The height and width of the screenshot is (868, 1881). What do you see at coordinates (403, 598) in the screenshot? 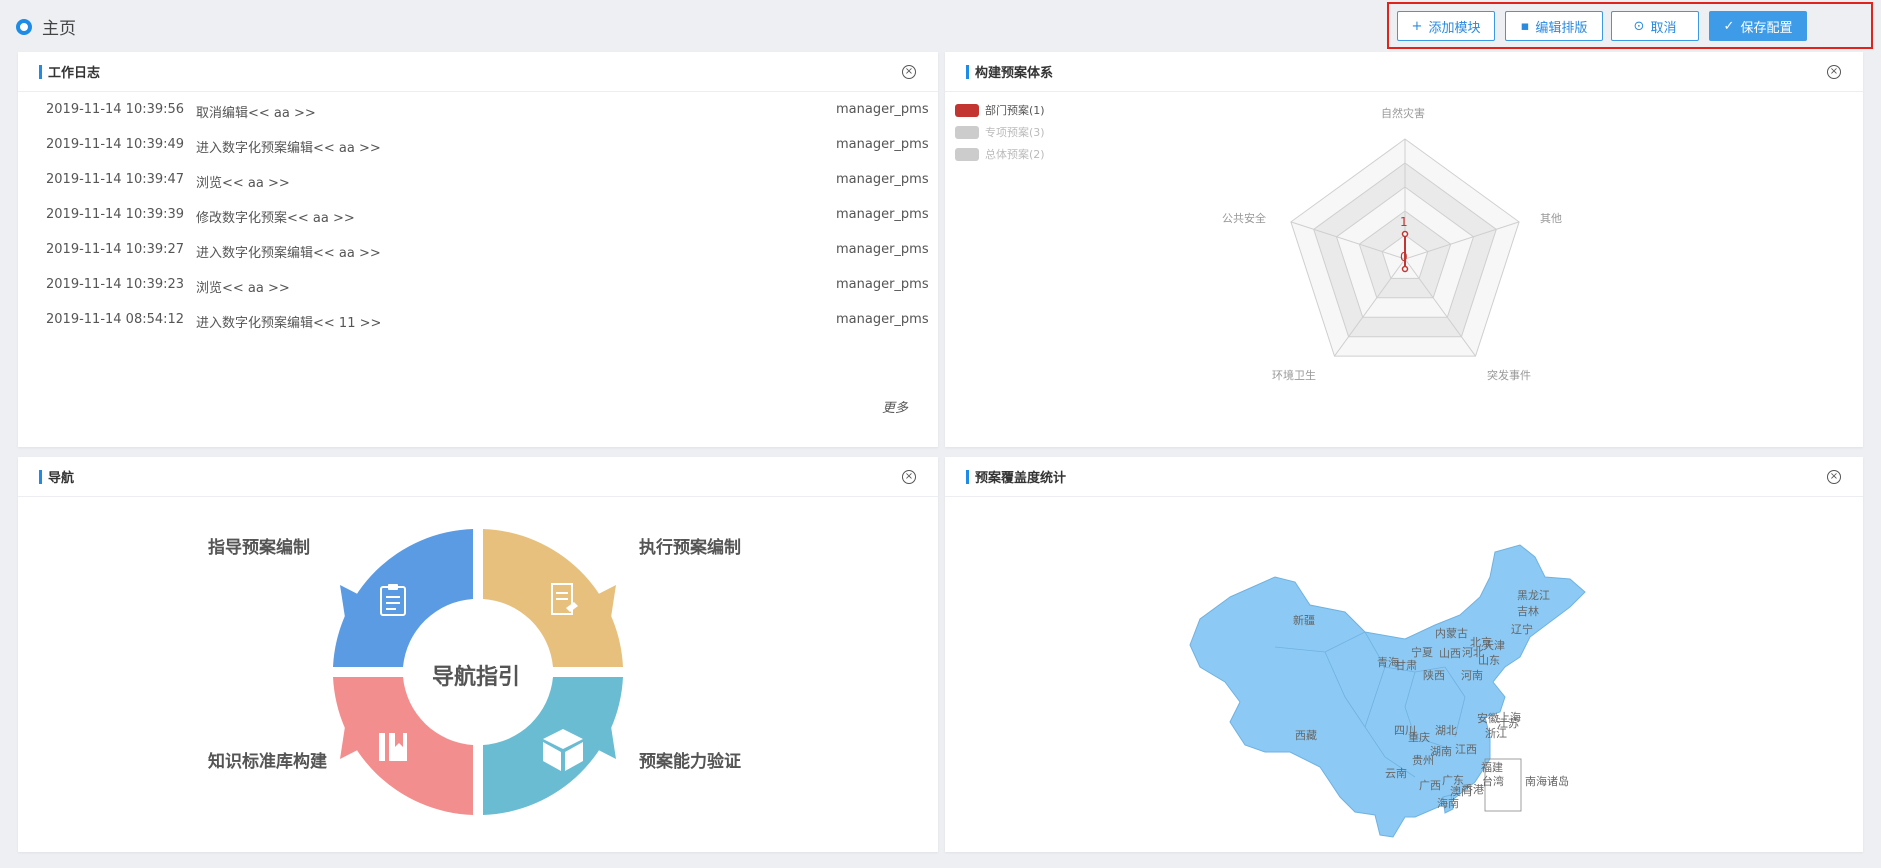
I see `nav-segment-guide` at bounding box center [403, 598].